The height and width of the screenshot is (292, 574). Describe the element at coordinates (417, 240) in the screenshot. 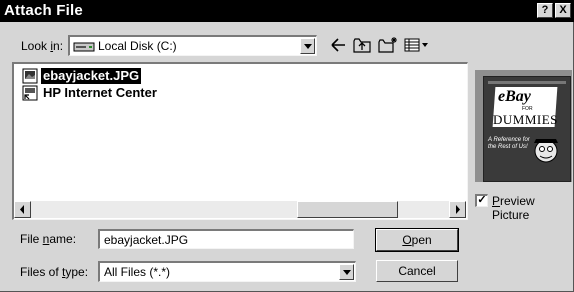

I see `open-button: Open` at that location.